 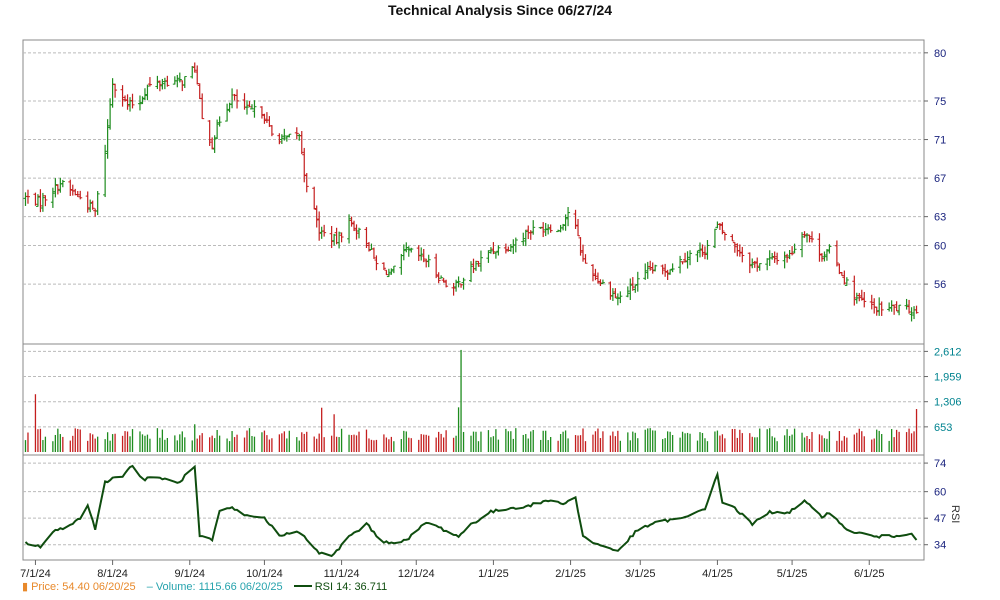 I want to click on x-axis-tick-label: 11/1/24, so click(x=342, y=574).